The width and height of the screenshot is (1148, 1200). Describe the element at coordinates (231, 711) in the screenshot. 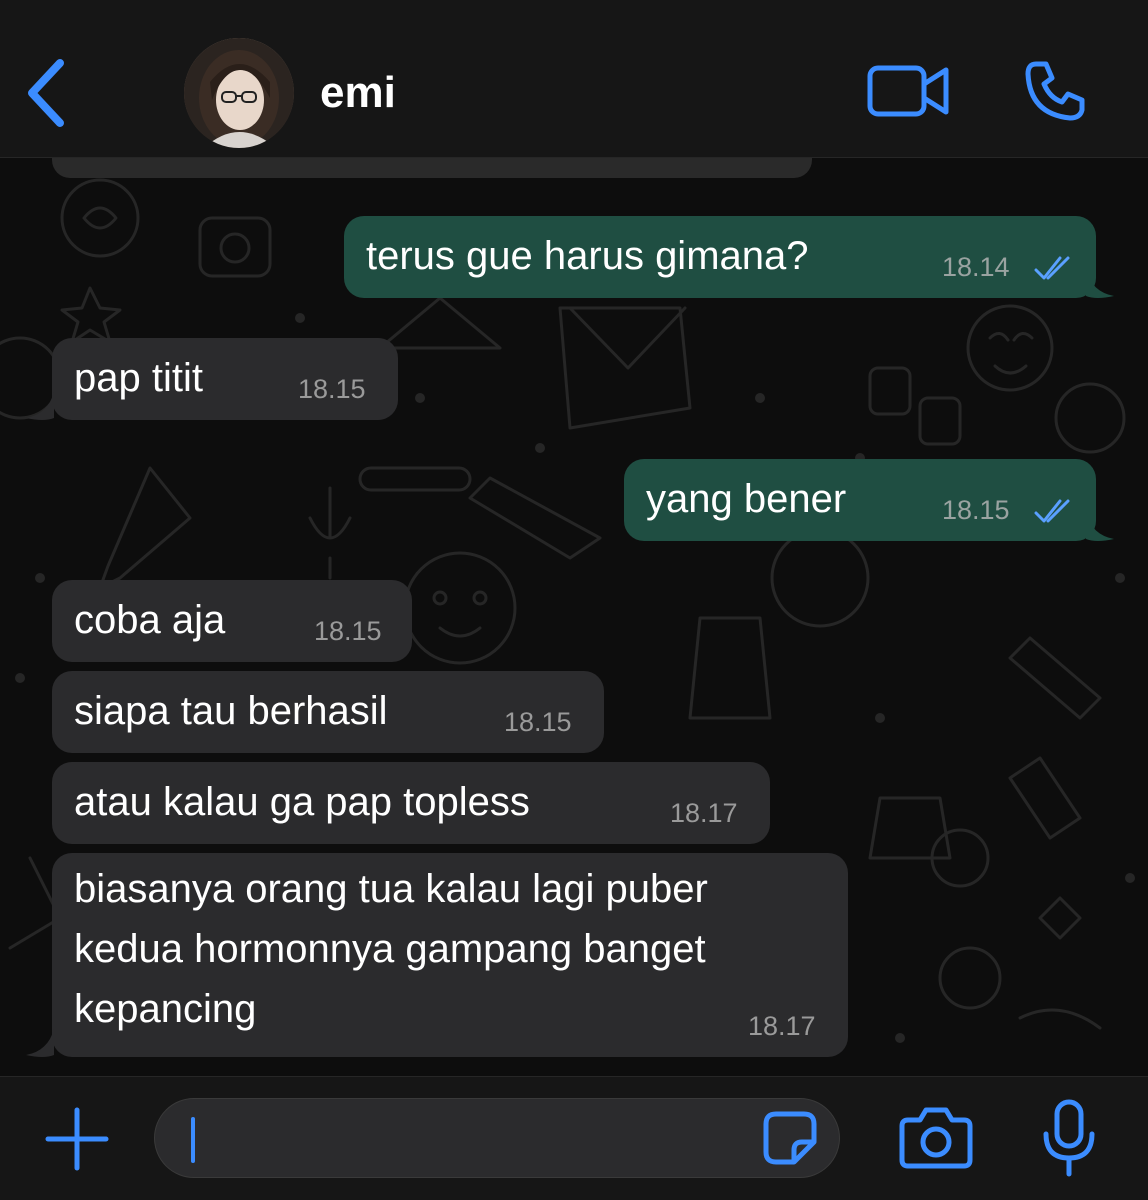

I see `message-text: siapa tau berhasil` at that location.